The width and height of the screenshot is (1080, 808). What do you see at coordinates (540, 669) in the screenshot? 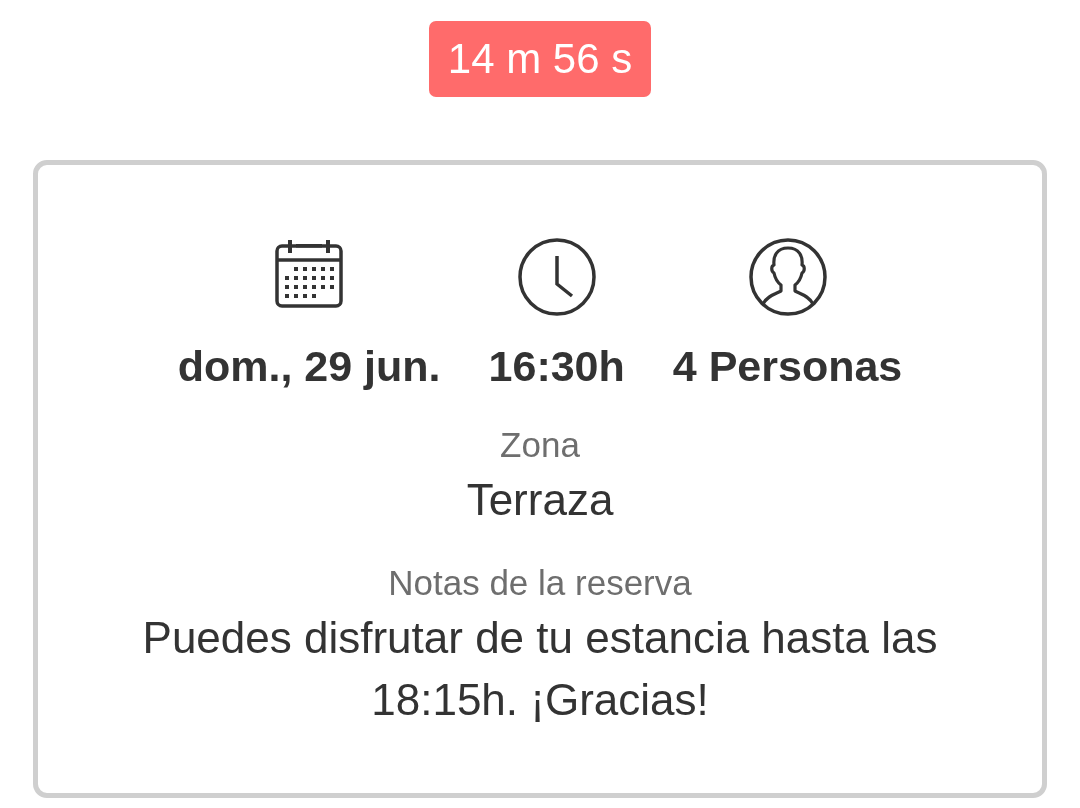
I see `field-value: Puedes disfrutar de tu estancia hasta las 18:15h. ¡Gracias!` at bounding box center [540, 669].